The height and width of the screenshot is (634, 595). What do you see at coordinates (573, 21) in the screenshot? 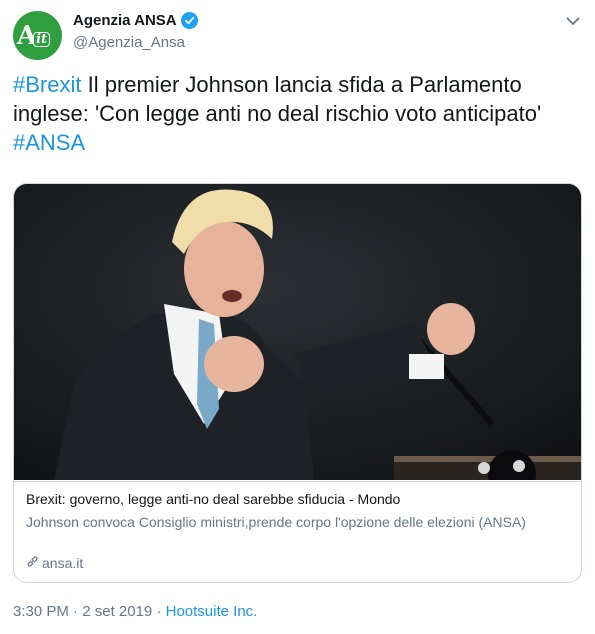
I see `chevron-down-icon` at bounding box center [573, 21].